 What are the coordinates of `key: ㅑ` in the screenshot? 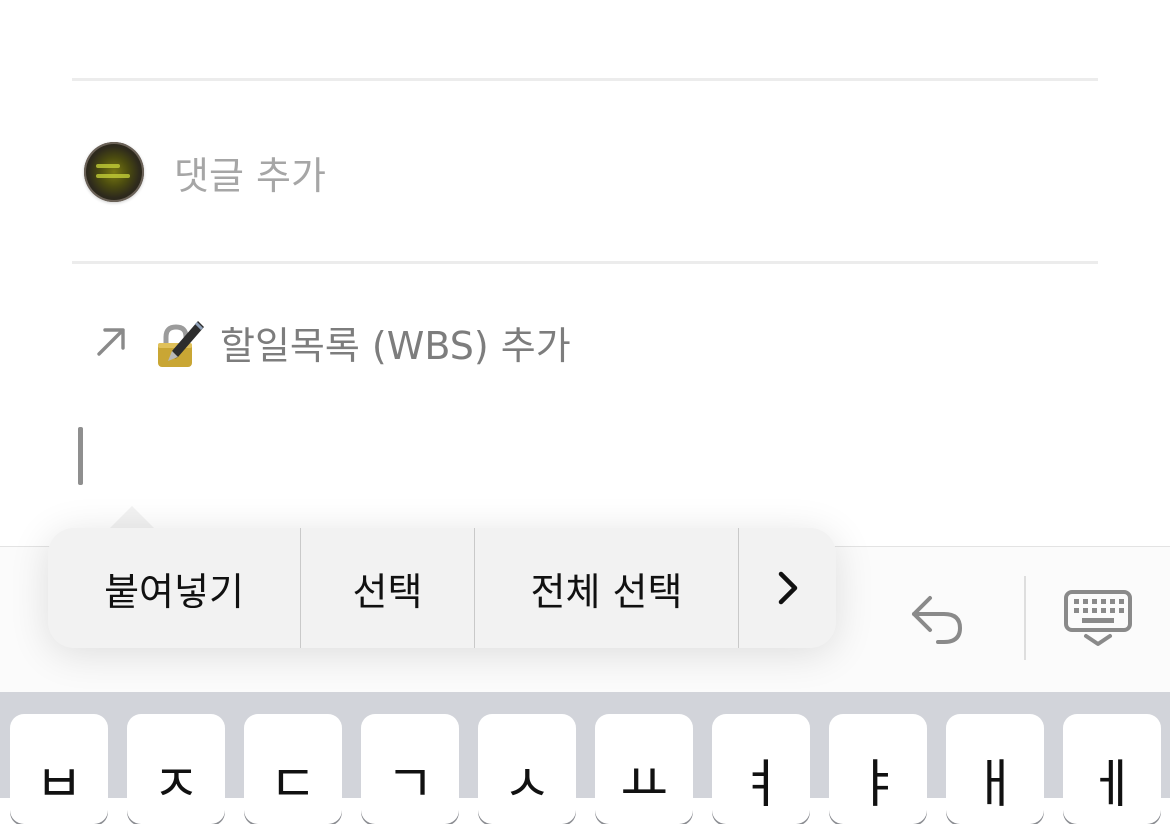 It's located at (878, 769).